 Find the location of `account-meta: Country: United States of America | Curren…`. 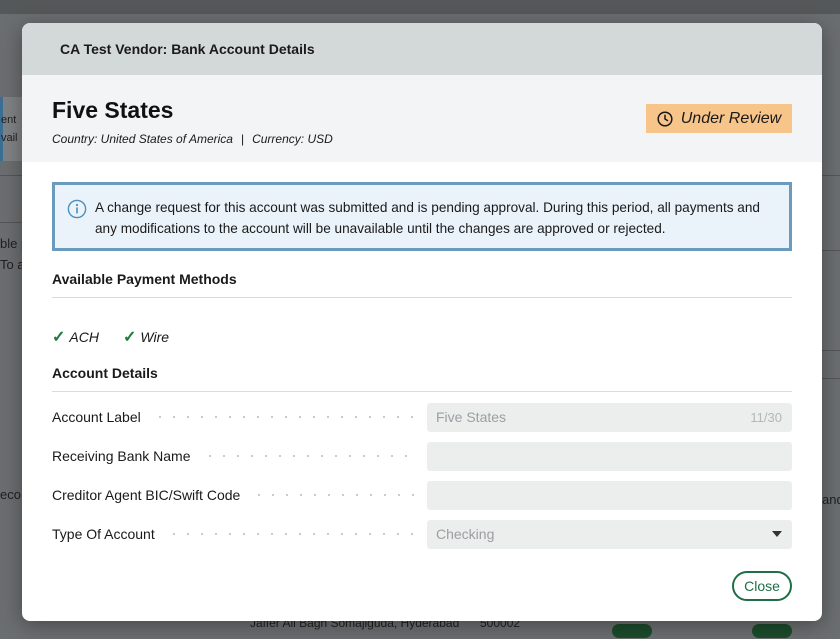

account-meta: Country: United States of America | Curren… is located at coordinates (422, 139).